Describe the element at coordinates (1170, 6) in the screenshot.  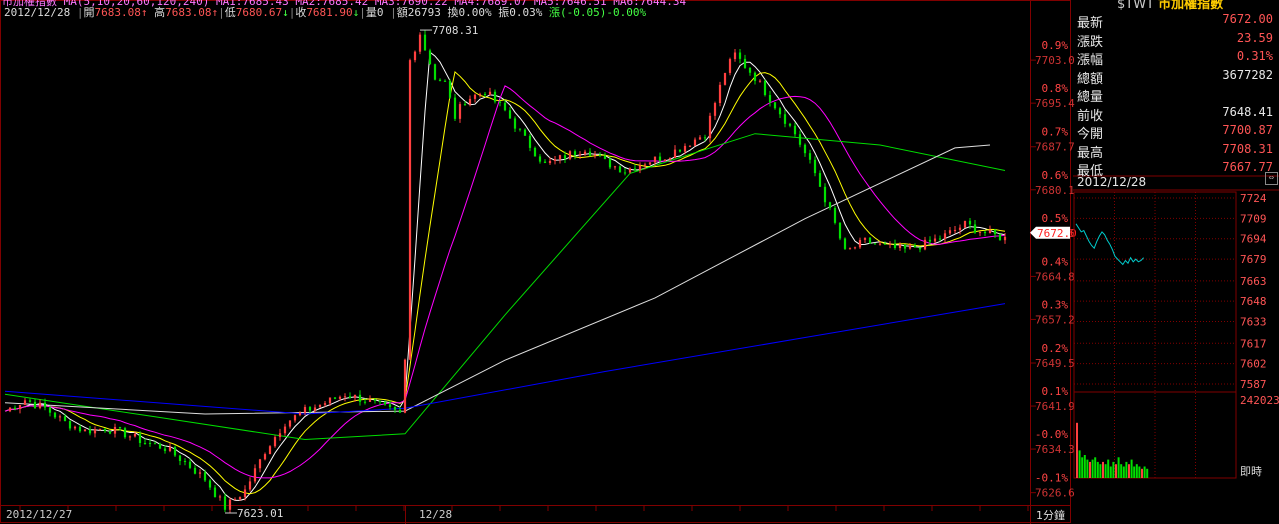
I see `quote-title: $TWT 市加權指數` at that location.